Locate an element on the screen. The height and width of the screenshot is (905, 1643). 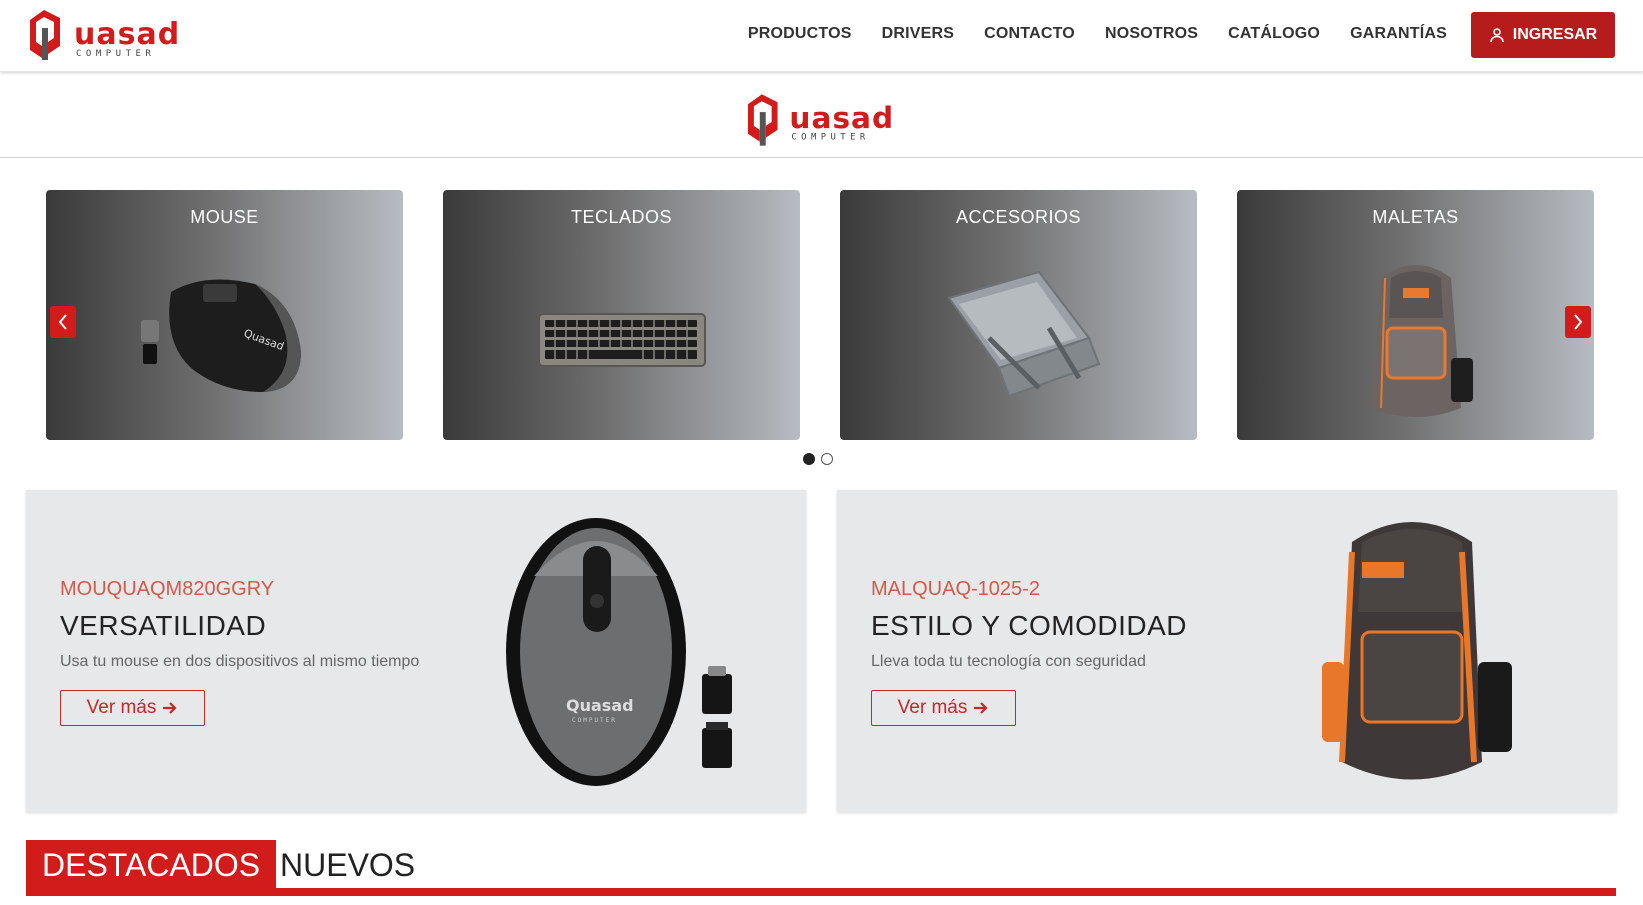
tab-underline is located at coordinates (821, 892).